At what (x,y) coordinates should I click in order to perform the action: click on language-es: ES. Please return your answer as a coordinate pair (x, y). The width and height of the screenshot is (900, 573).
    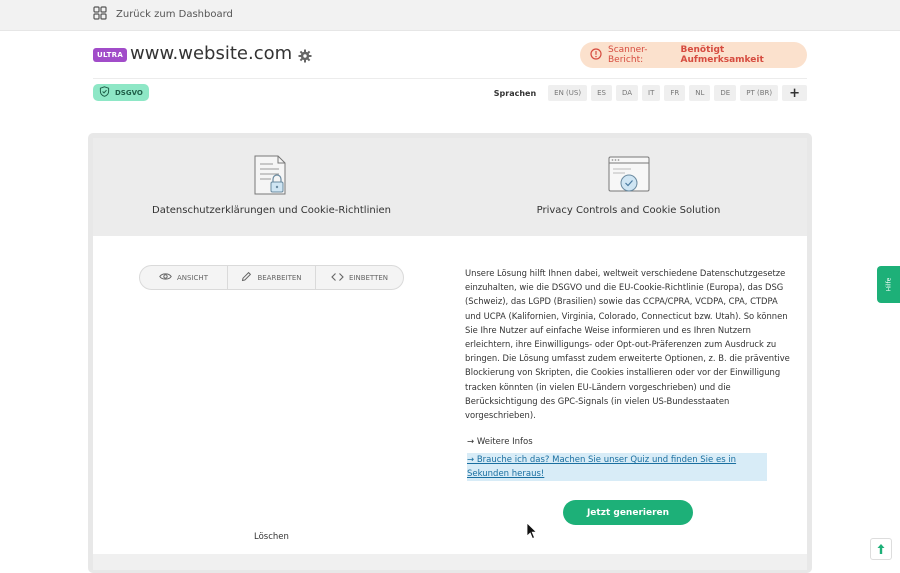
    Looking at the image, I should click on (601, 93).